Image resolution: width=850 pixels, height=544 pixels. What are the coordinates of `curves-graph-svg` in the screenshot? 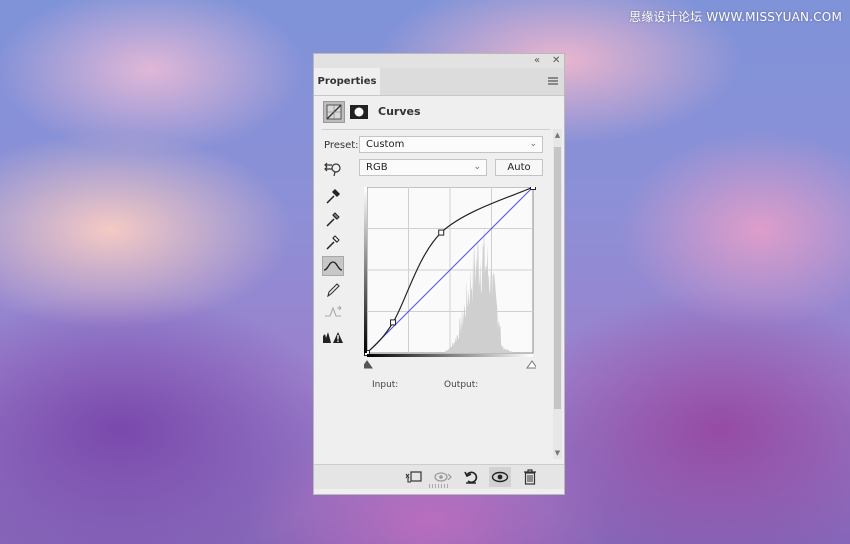 It's located at (449, 278).